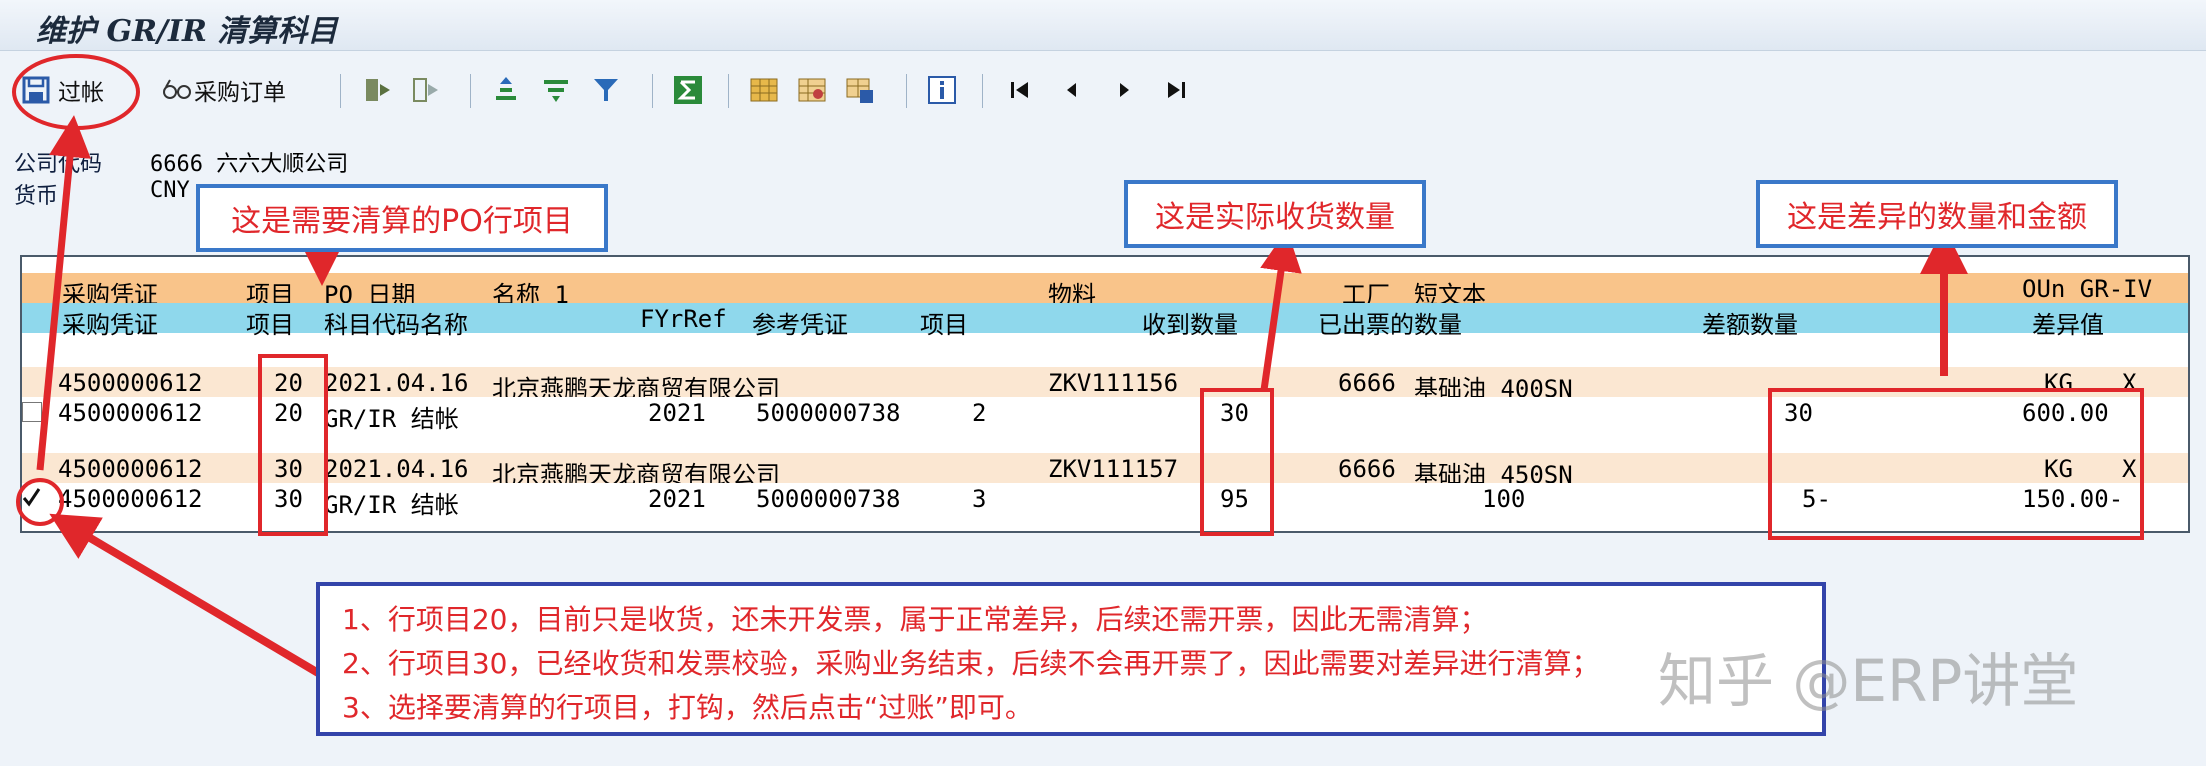  Describe the element at coordinates (40, 502) in the screenshot. I see `checkbox-highlight` at that location.